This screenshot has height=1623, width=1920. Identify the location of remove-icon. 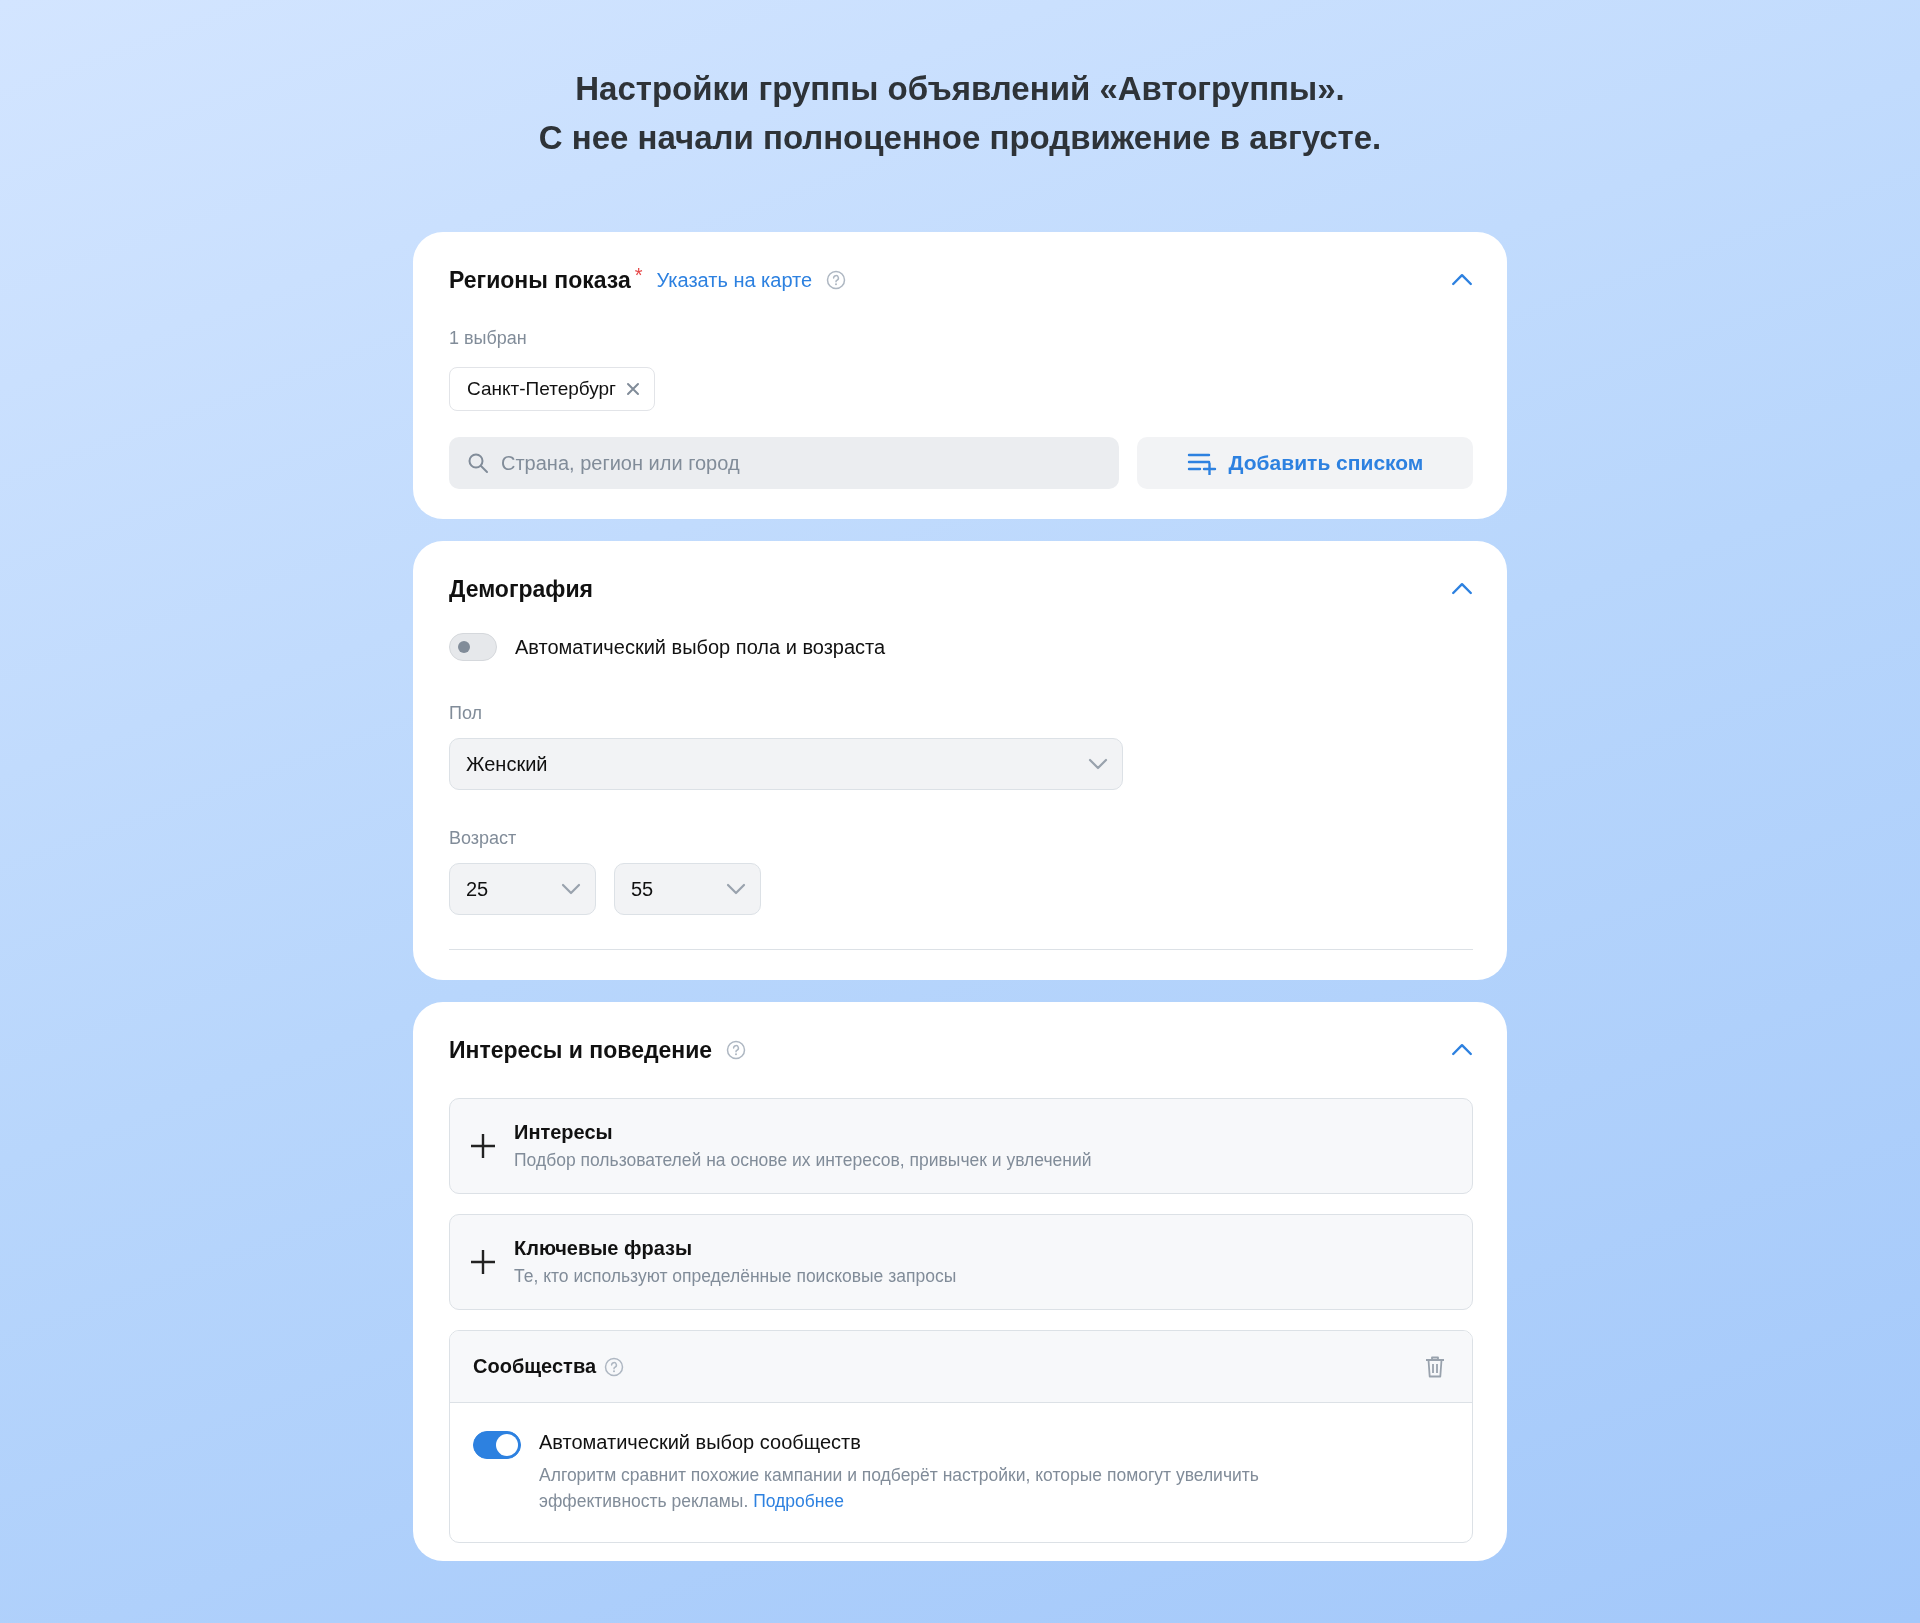
(633, 389).